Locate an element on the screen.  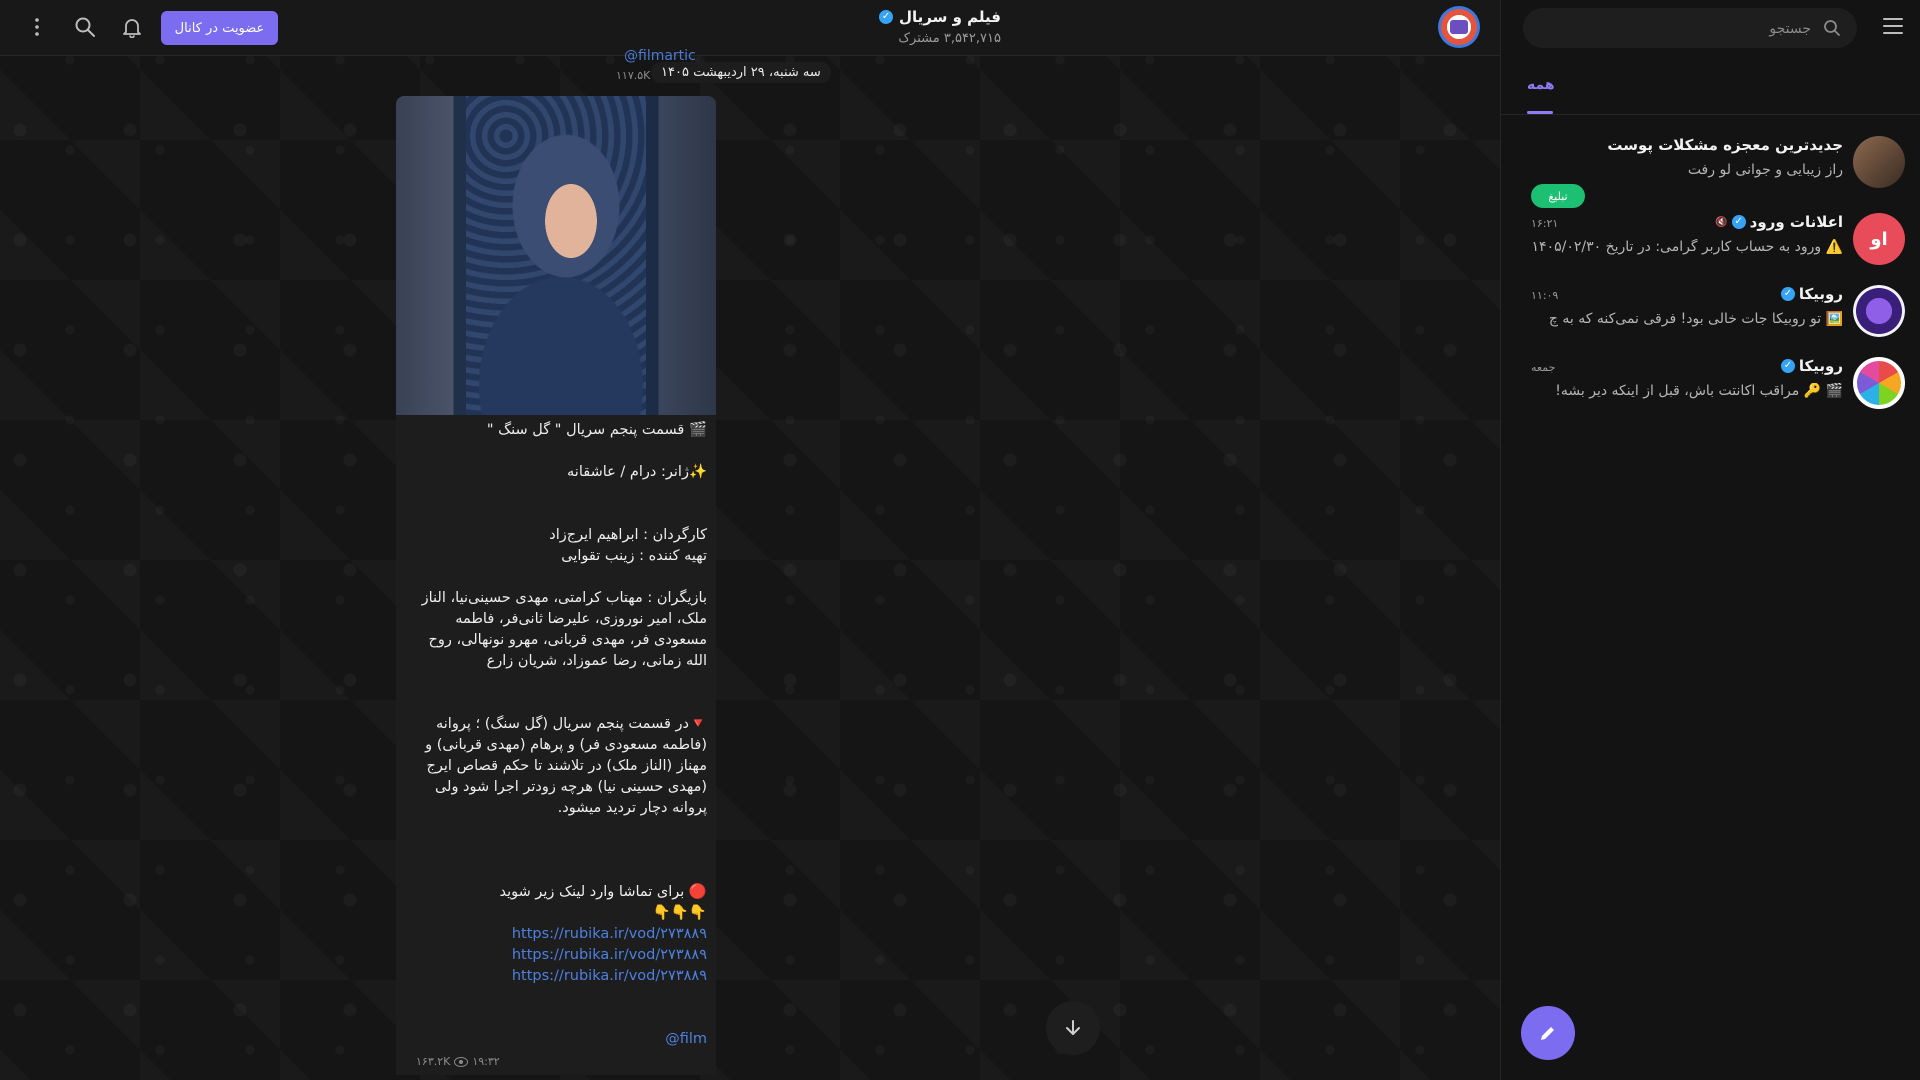
avatar: او is located at coordinates (1879, 239).